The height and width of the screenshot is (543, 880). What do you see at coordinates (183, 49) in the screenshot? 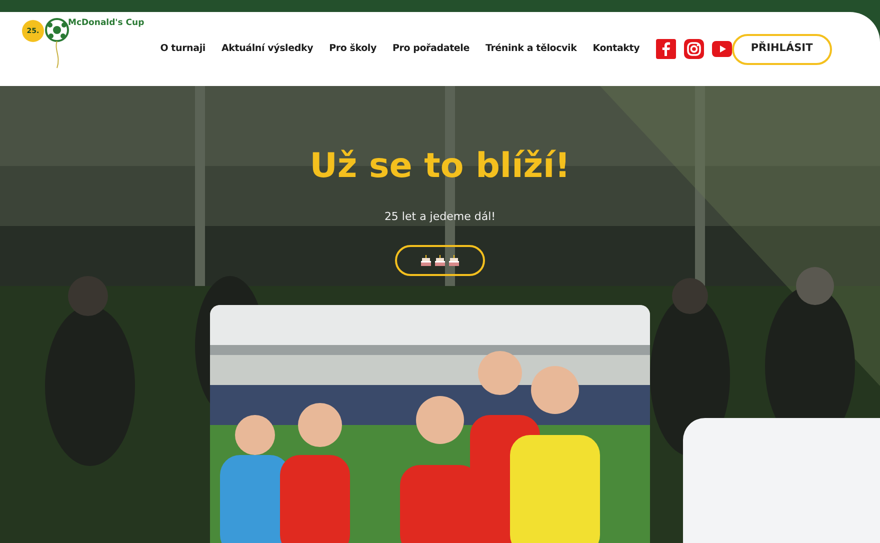
I see `nav-link: O turnaji` at bounding box center [183, 49].